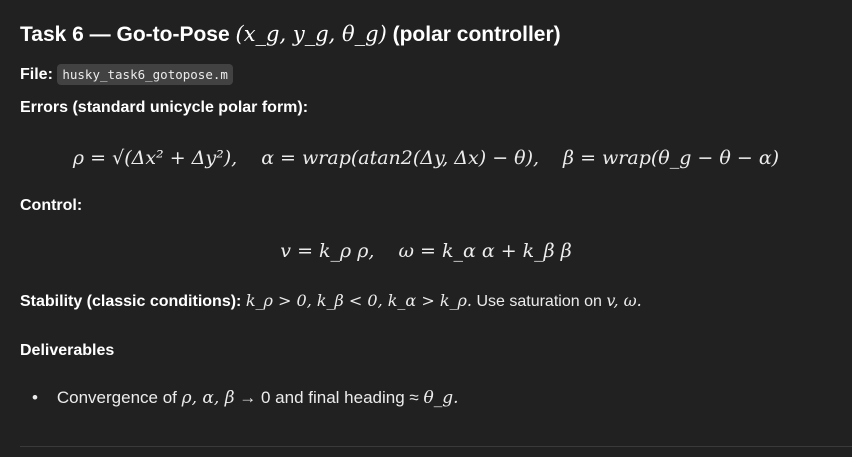 This screenshot has height=457, width=852. Describe the element at coordinates (485, 251) in the screenshot. I see `omega-eq: ω = k_α α + k_β β` at that location.